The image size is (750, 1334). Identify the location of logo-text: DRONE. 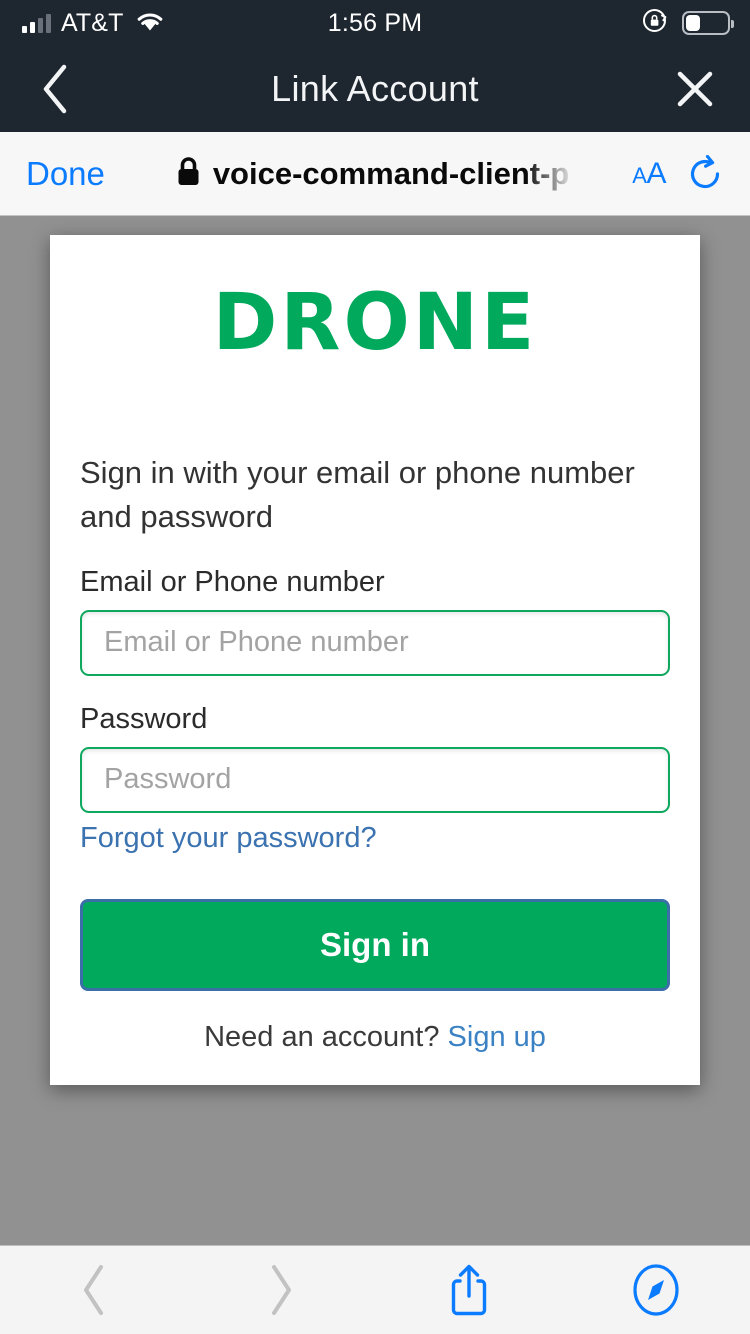
(375, 323).